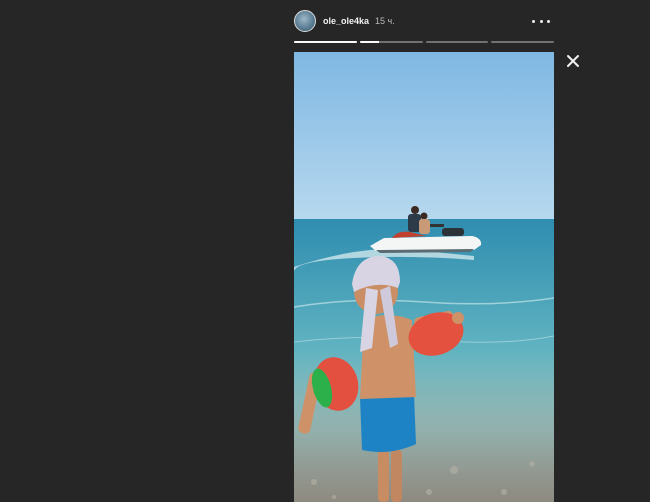 This screenshot has height=502, width=650. What do you see at coordinates (573, 61) in the screenshot?
I see `close-icon` at bounding box center [573, 61].